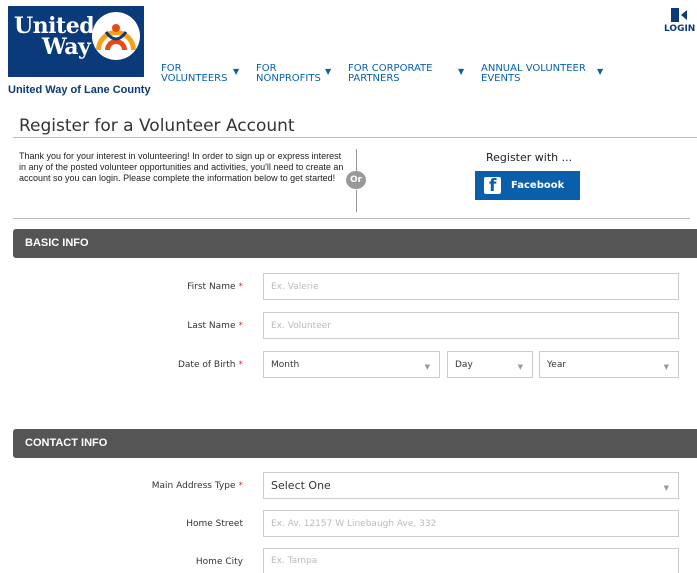  Describe the element at coordinates (211, 326) in the screenshot. I see `last-name-label-text: Last Name` at that location.